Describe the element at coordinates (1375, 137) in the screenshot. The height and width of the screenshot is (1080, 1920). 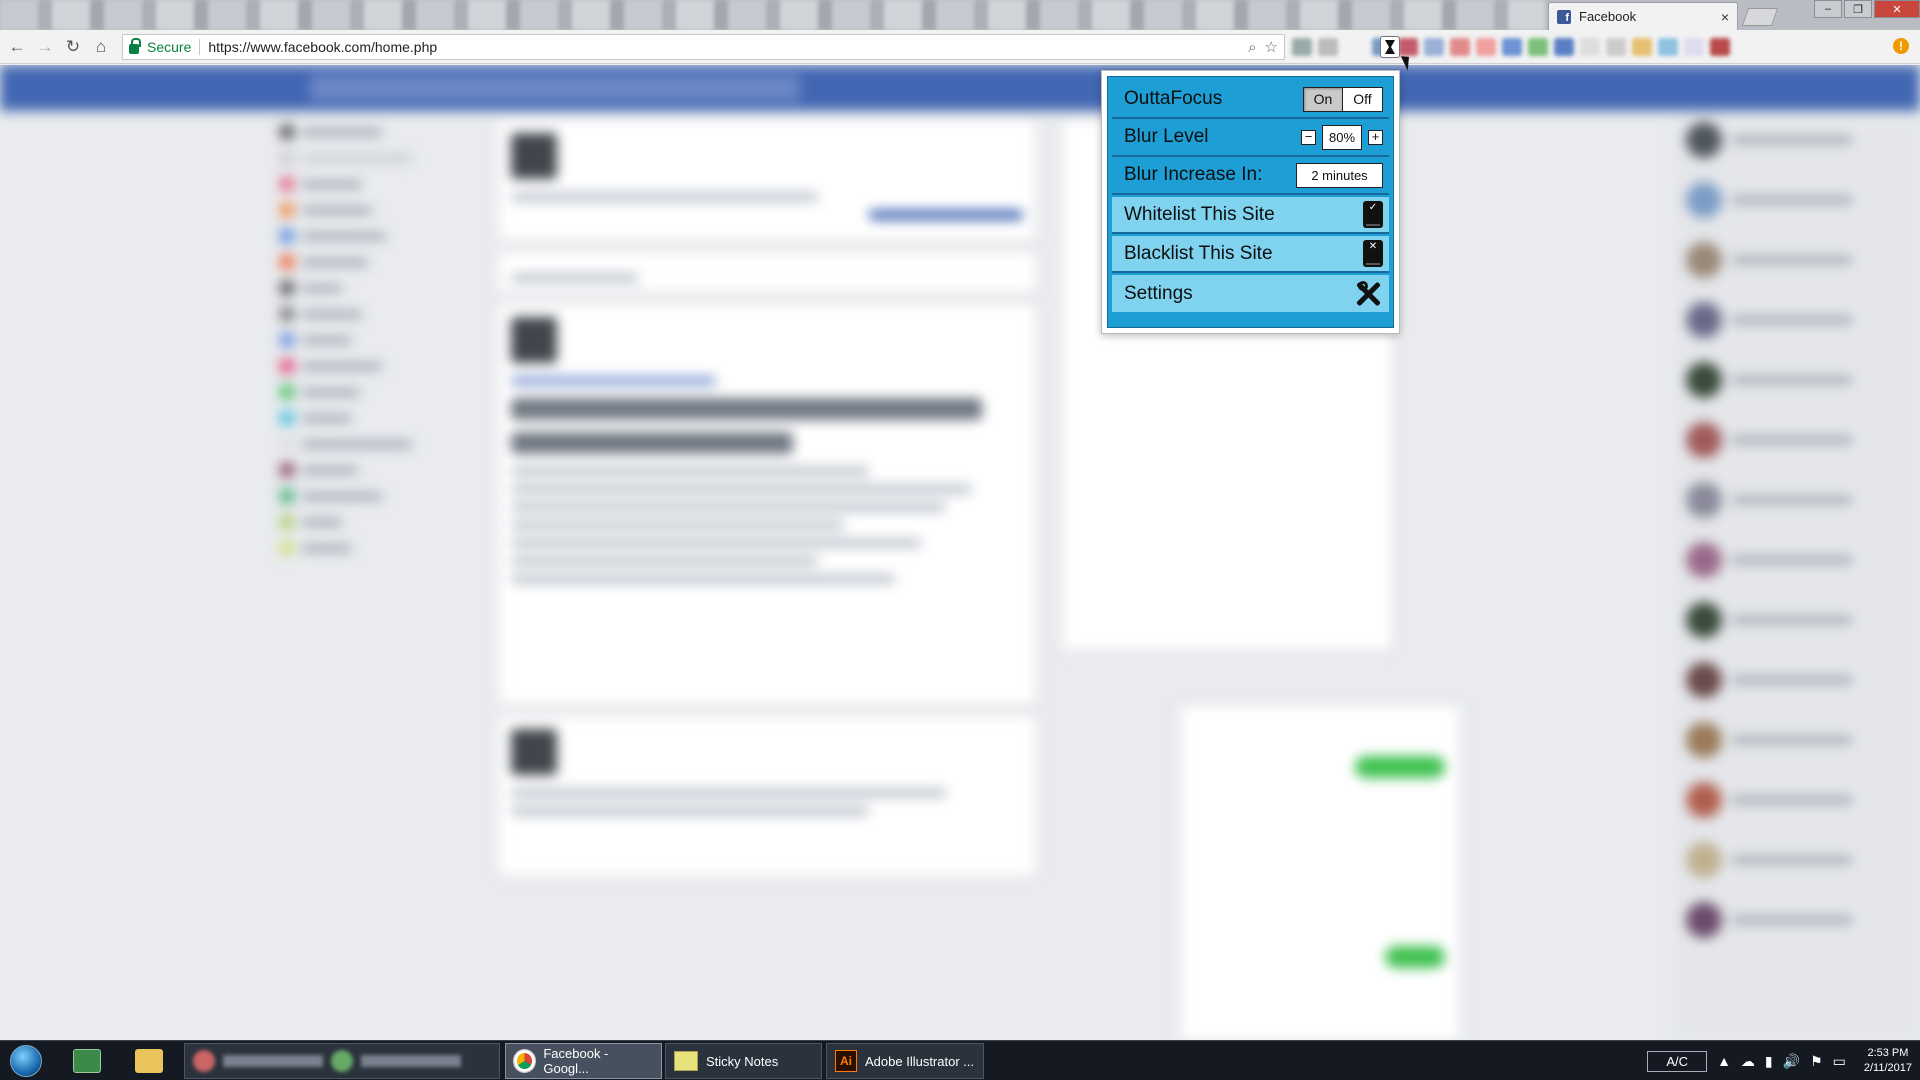
I see `blur-increase-button: +` at that location.